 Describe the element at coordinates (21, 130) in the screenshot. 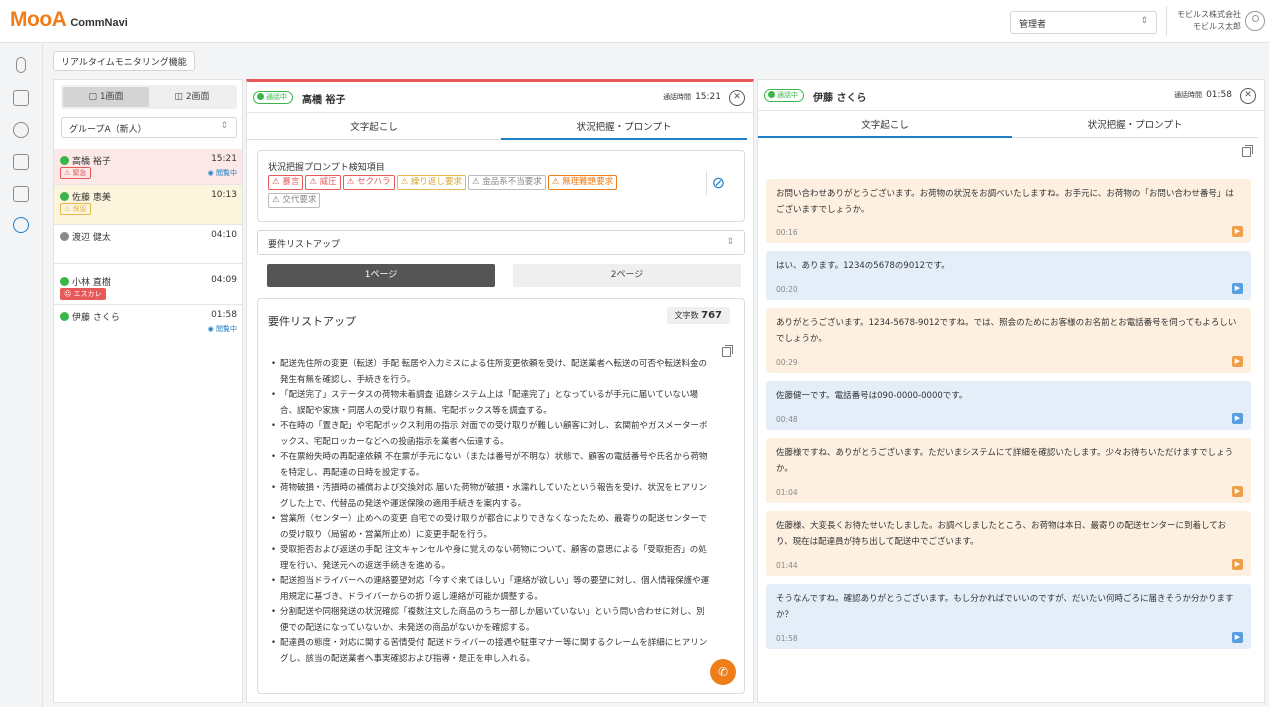

I see `gear-icon` at that location.